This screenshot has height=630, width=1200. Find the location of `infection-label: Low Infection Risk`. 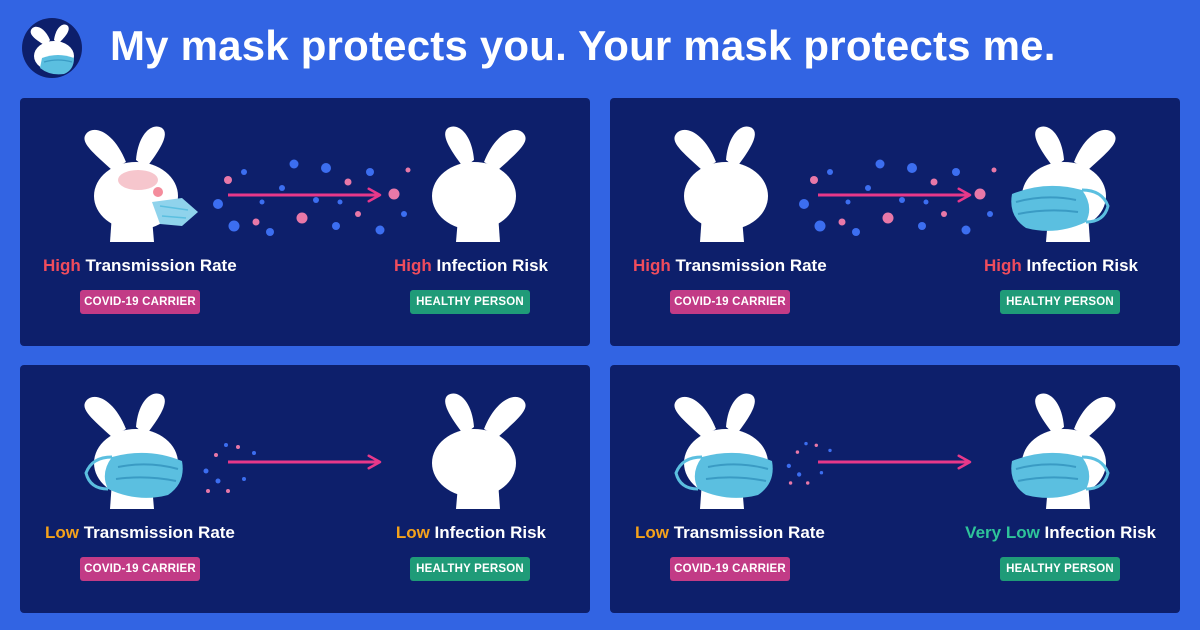

infection-label: Low Infection Risk is located at coordinates (470, 532).